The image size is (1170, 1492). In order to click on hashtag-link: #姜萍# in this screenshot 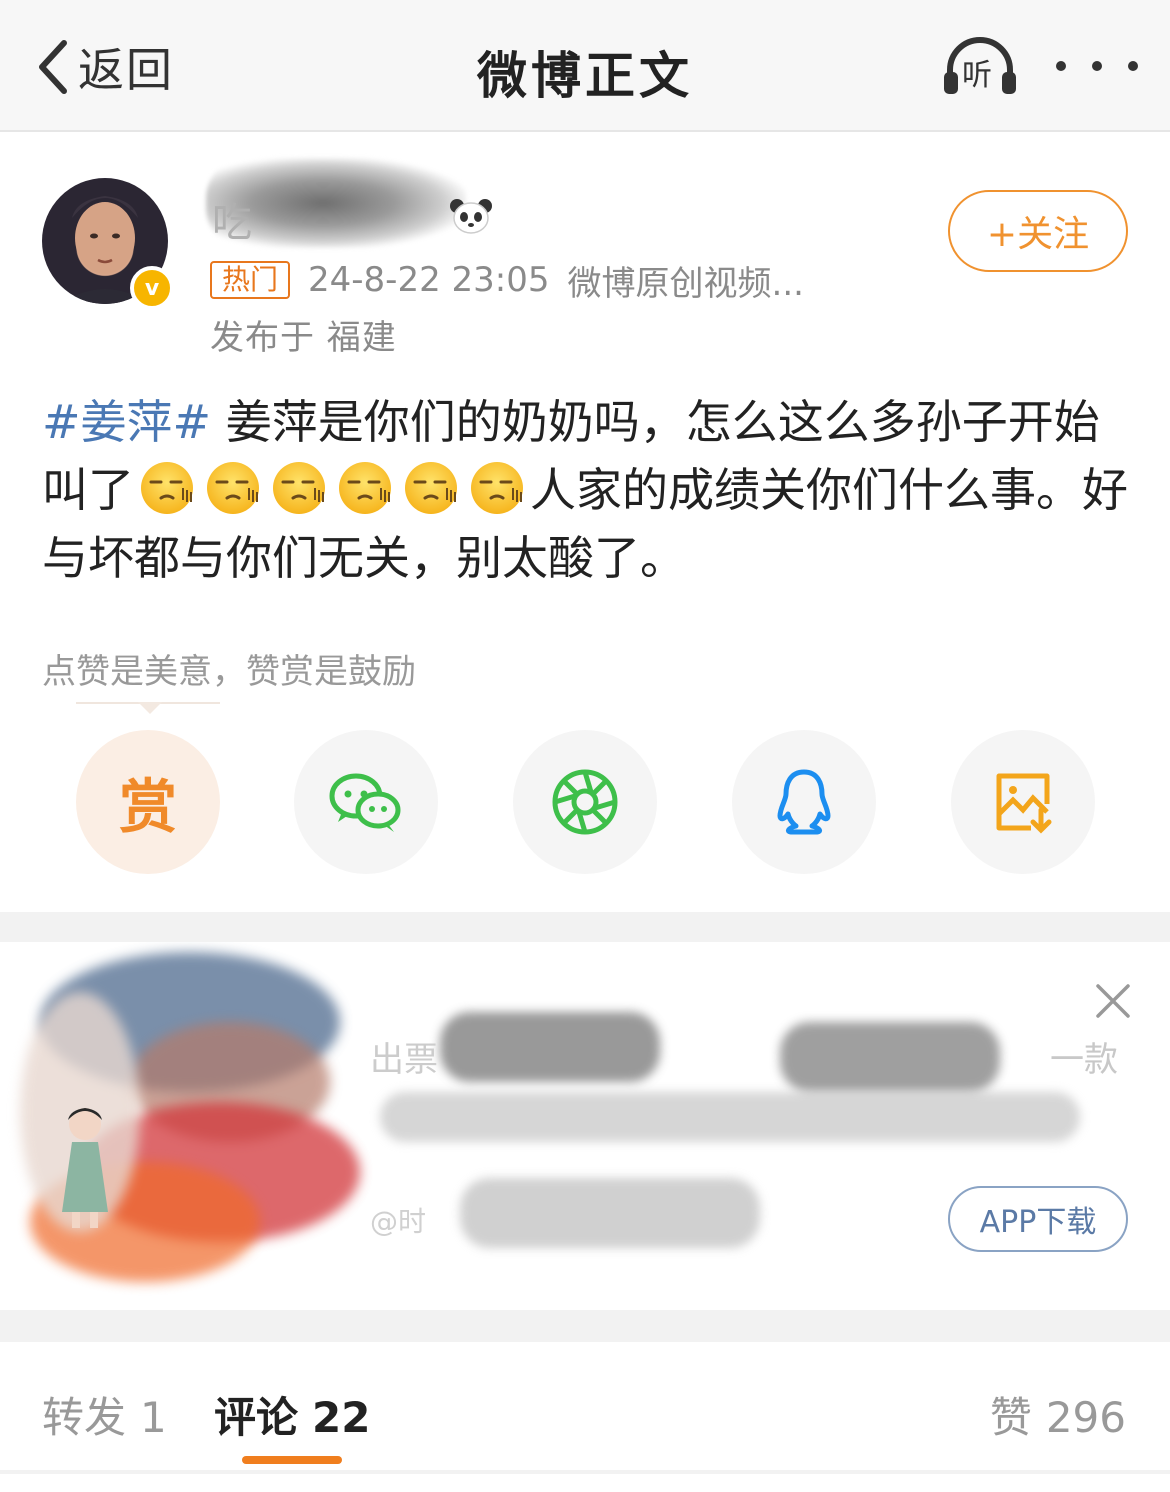, I will do `click(126, 422)`.